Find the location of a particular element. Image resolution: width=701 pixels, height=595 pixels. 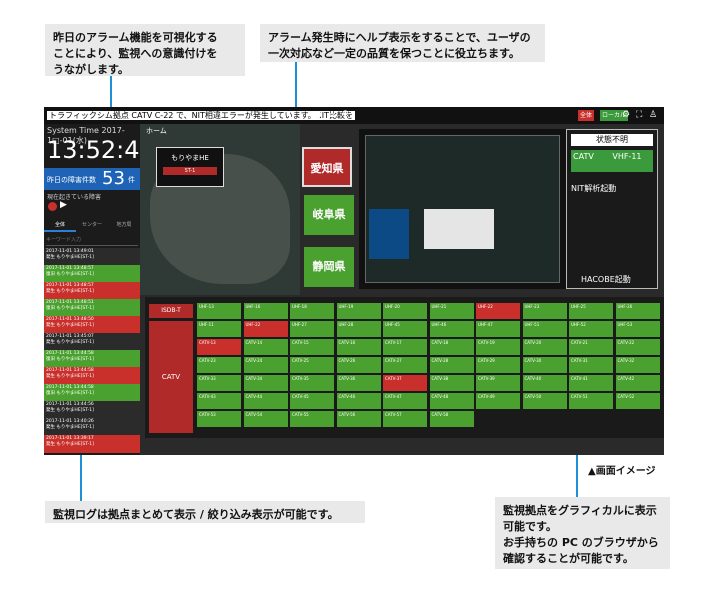

station-cell: CATV-25 is located at coordinates (312, 365).